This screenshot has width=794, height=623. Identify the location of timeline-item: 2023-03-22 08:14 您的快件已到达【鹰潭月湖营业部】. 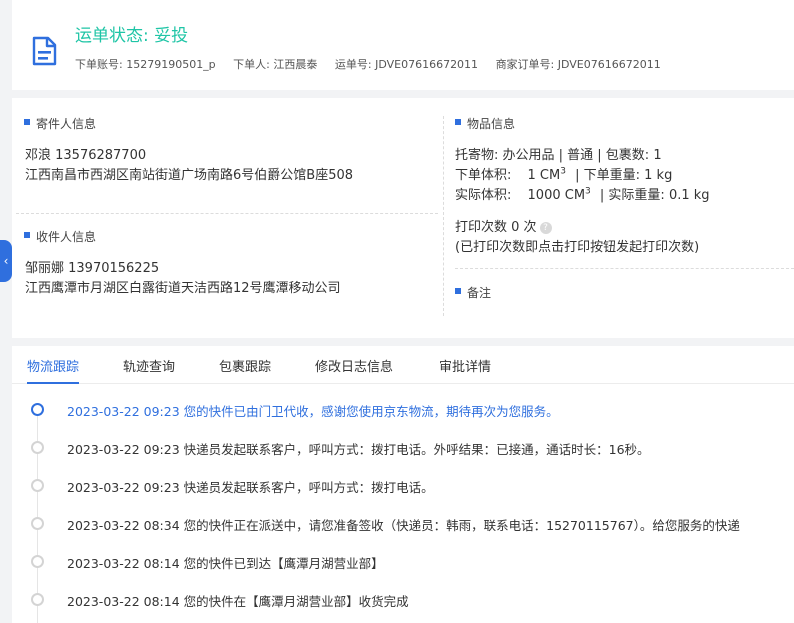
(412, 562).